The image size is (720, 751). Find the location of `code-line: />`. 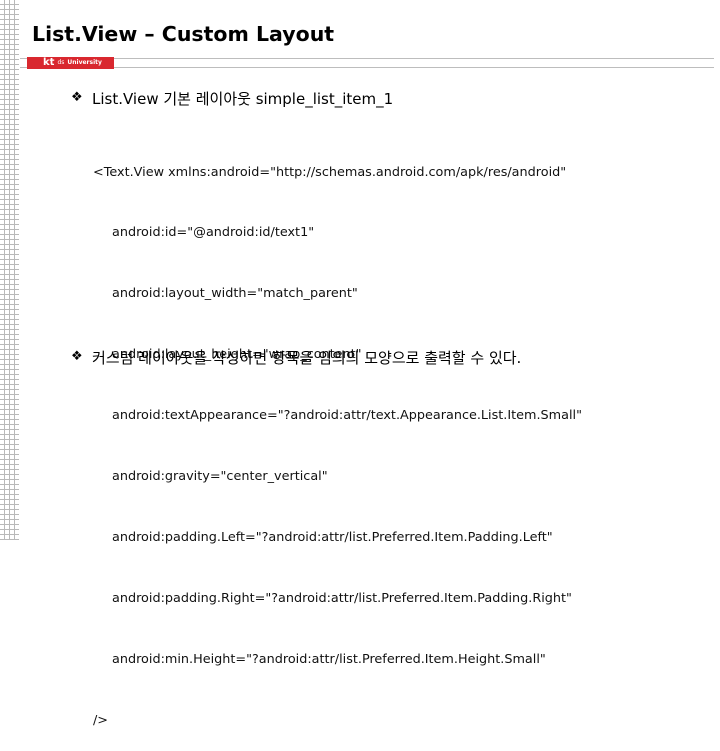

code-line: /> is located at coordinates (101, 720).